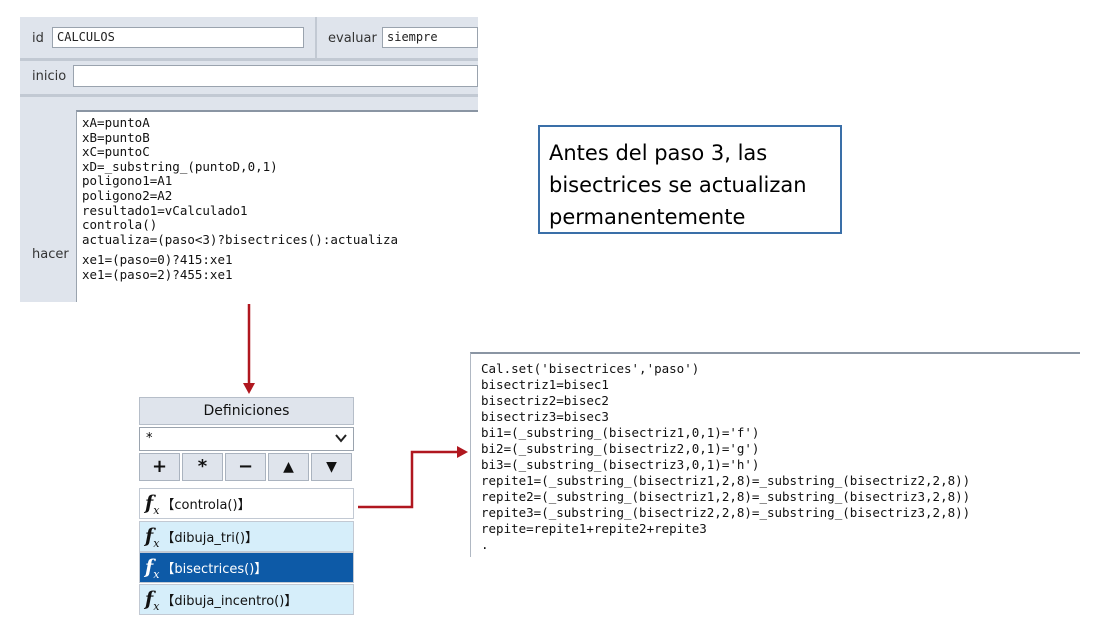 The image size is (1099, 640). I want to click on definition-item-label: 【dibuja_tri()】, so click(210, 538).